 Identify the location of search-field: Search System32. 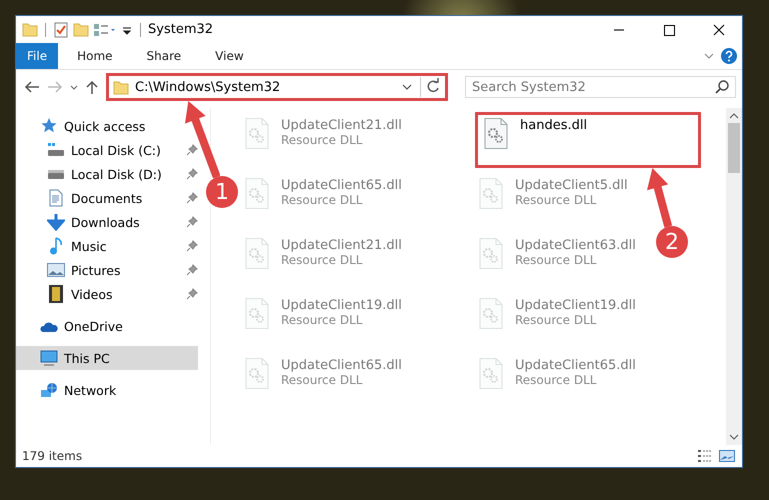
(600, 87).